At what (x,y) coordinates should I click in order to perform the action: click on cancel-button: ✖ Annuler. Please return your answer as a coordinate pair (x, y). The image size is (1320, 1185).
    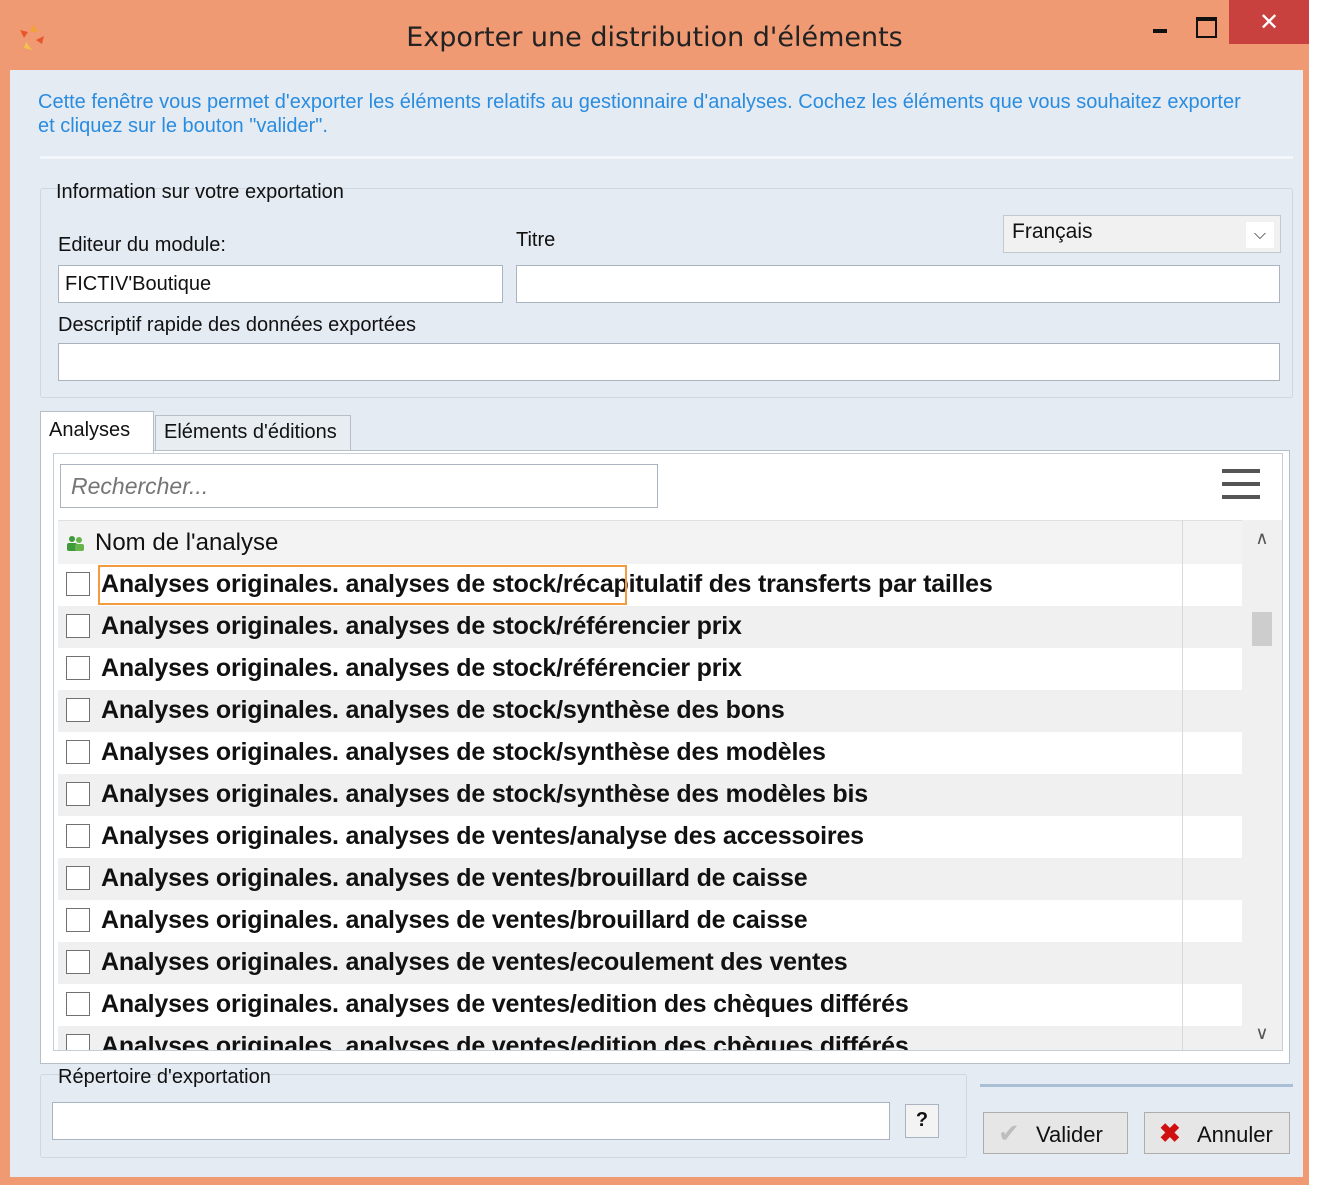
    Looking at the image, I should click on (1217, 1133).